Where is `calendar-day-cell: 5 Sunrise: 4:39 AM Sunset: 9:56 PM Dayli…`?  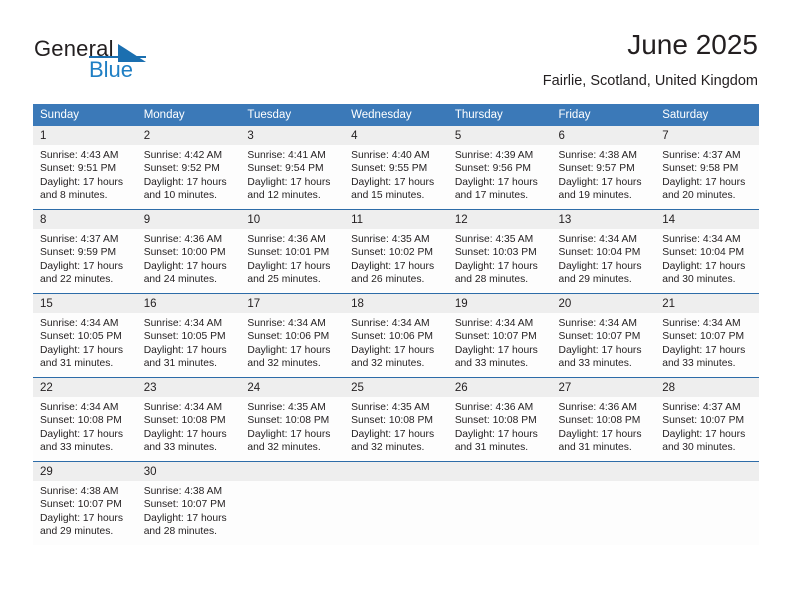
calendar-day-cell: 5 Sunrise: 4:39 AM Sunset: 9:56 PM Dayli… is located at coordinates (499, 168).